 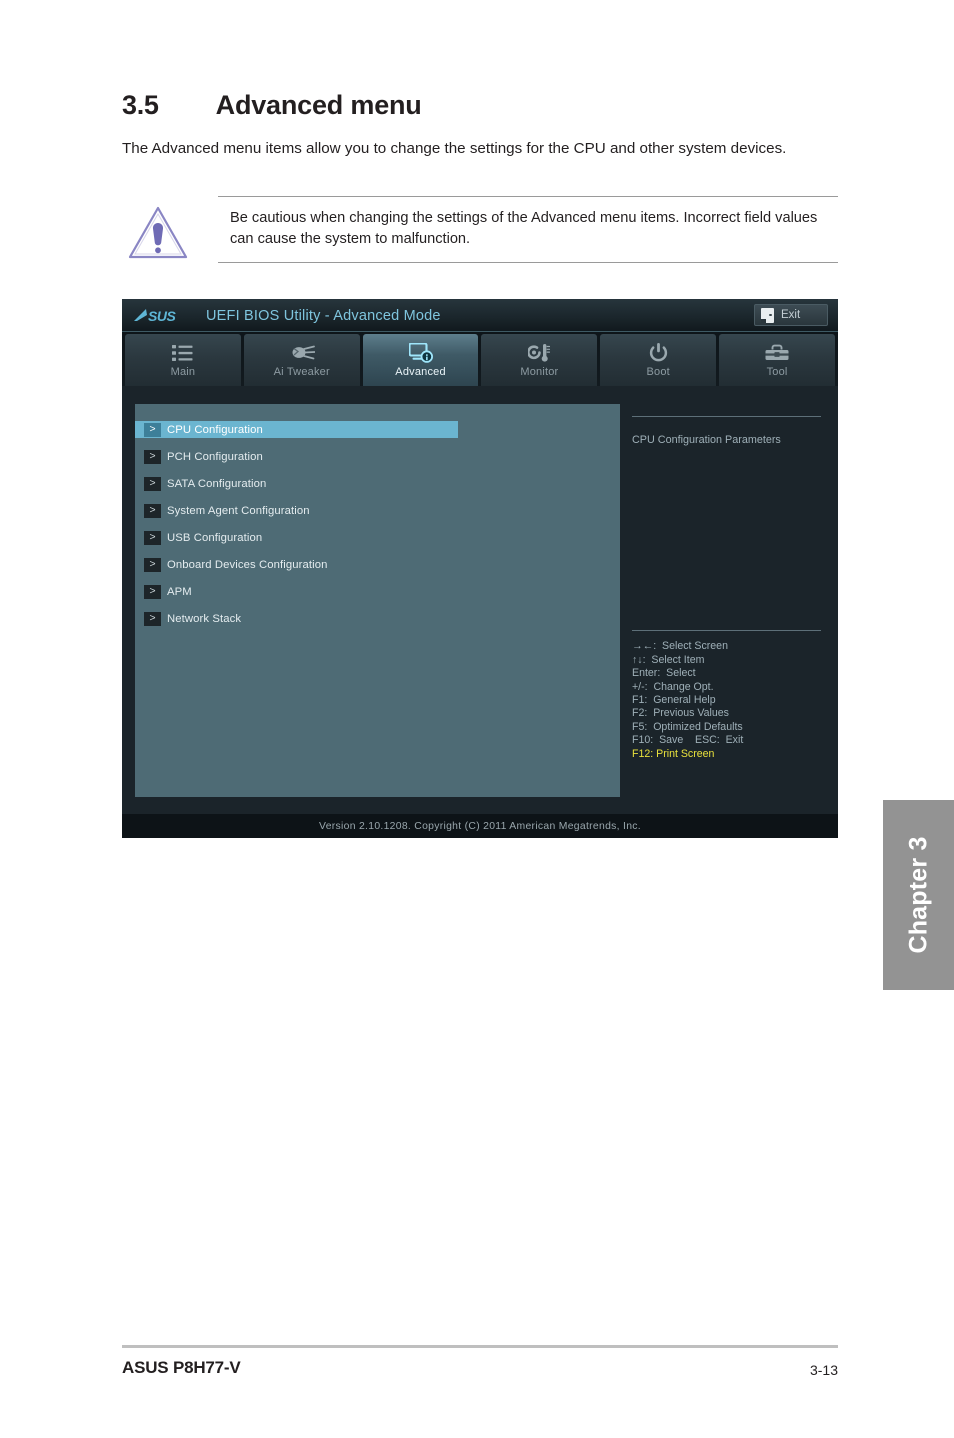 What do you see at coordinates (377, 456) in the screenshot?
I see `menu-item-pch-configuration: > PCH Configuration` at bounding box center [377, 456].